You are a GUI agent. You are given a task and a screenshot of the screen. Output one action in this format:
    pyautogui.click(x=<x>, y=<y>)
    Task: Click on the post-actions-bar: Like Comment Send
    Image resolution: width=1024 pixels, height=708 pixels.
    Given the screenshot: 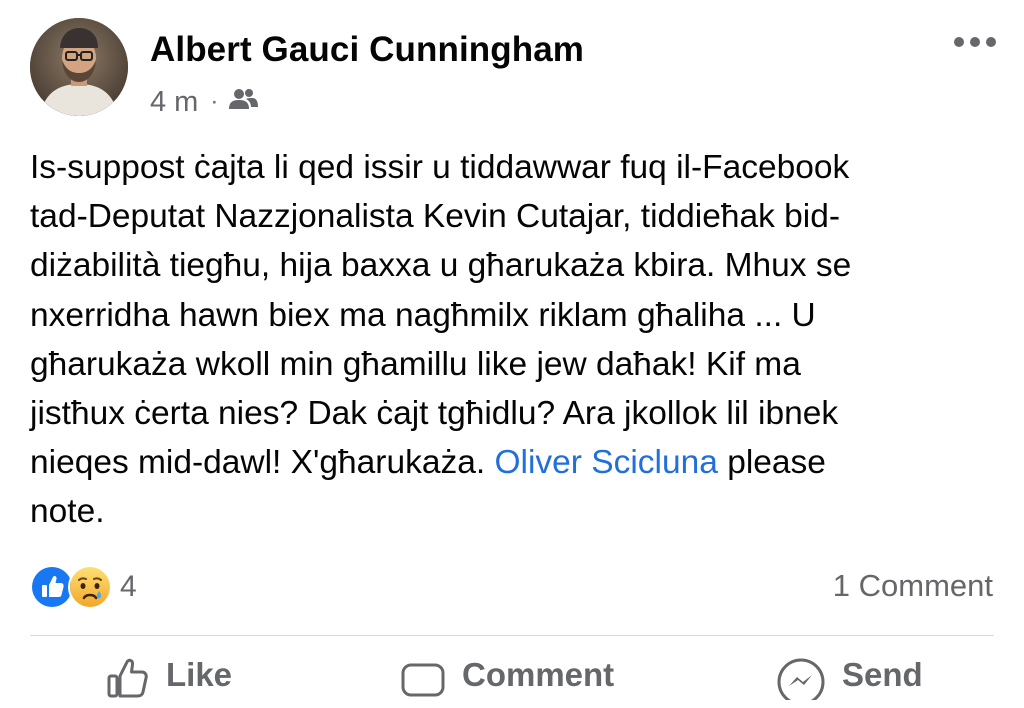 What is the action you would take?
    pyautogui.click(x=512, y=681)
    